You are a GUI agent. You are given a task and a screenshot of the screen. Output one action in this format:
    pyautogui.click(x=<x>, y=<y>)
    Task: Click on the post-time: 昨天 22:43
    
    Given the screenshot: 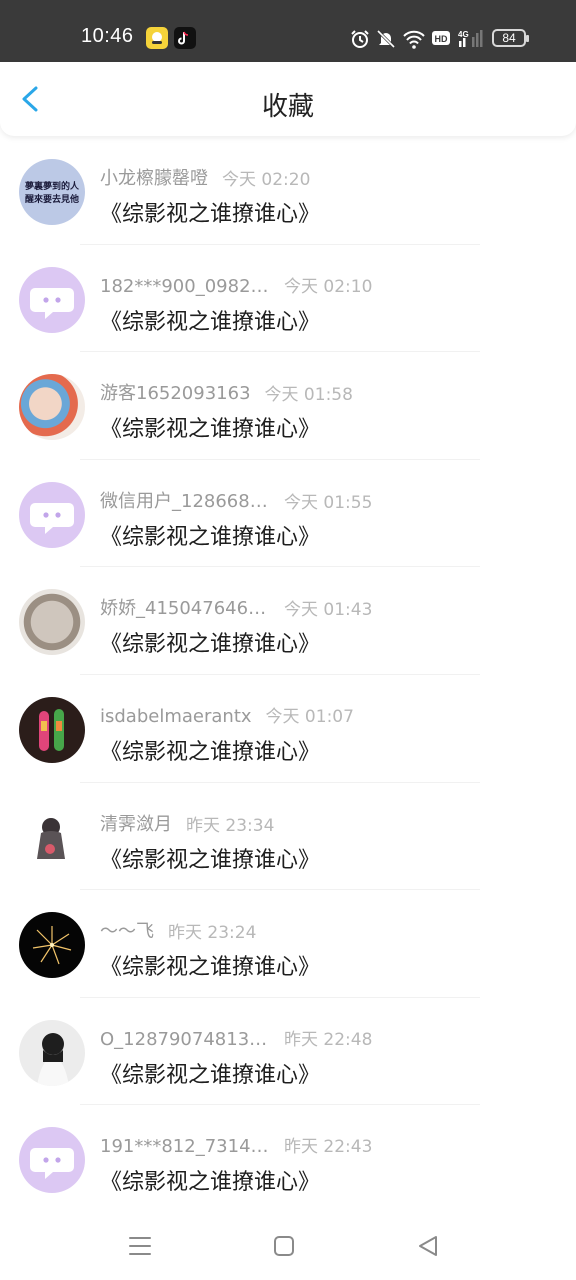 What is the action you would take?
    pyautogui.click(x=328, y=1147)
    